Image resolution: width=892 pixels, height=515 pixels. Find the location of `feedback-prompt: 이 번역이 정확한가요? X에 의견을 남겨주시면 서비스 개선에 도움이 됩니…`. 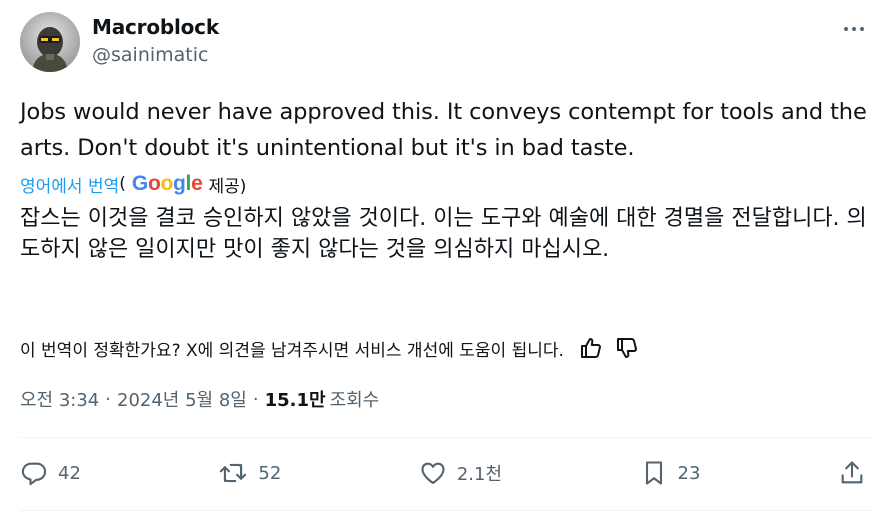

feedback-prompt: 이 번역이 정확한가요? X에 의견을 남겨주시면 서비스 개선에 도움이 됩니… is located at coordinates (292, 350).